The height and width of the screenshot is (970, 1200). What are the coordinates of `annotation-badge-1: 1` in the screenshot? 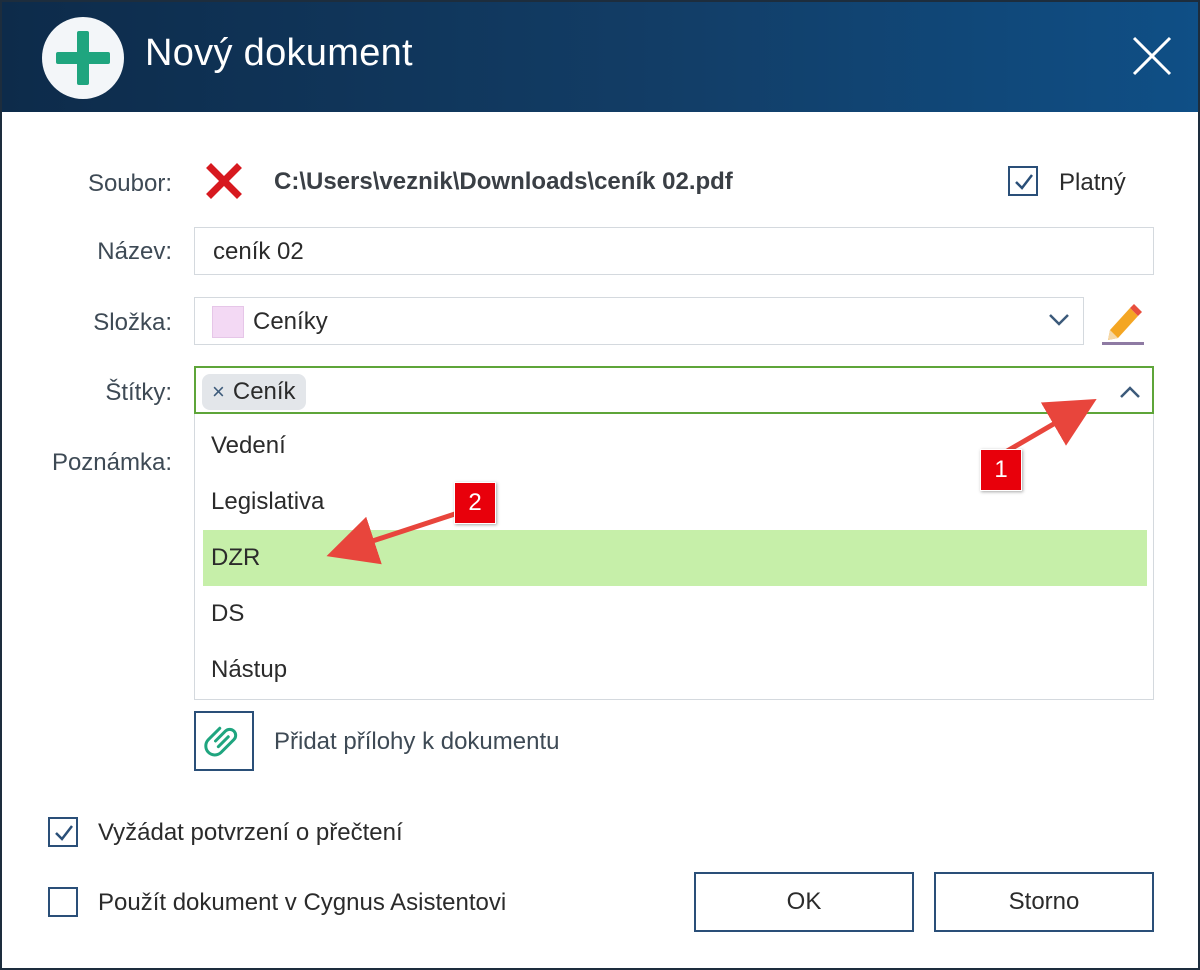 It's located at (1001, 470).